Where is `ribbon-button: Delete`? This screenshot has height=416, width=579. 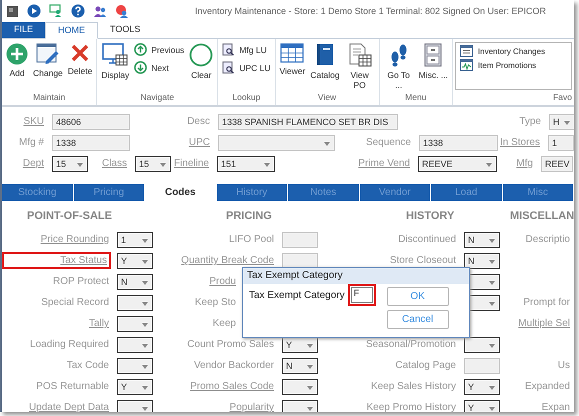 ribbon-button: Delete is located at coordinates (80, 59).